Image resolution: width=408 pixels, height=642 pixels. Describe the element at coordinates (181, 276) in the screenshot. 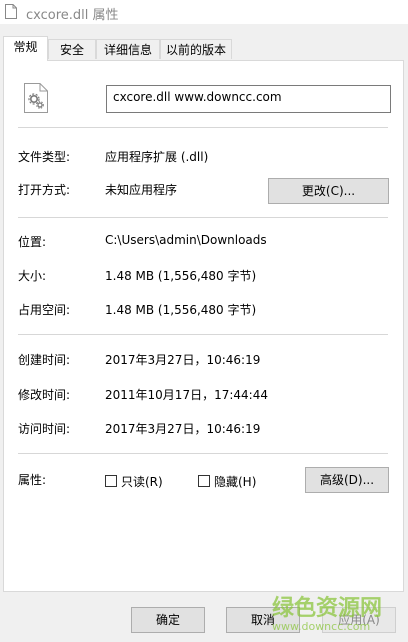

I see `size-value: 1.48 MB (1,556,480 字节)` at that location.